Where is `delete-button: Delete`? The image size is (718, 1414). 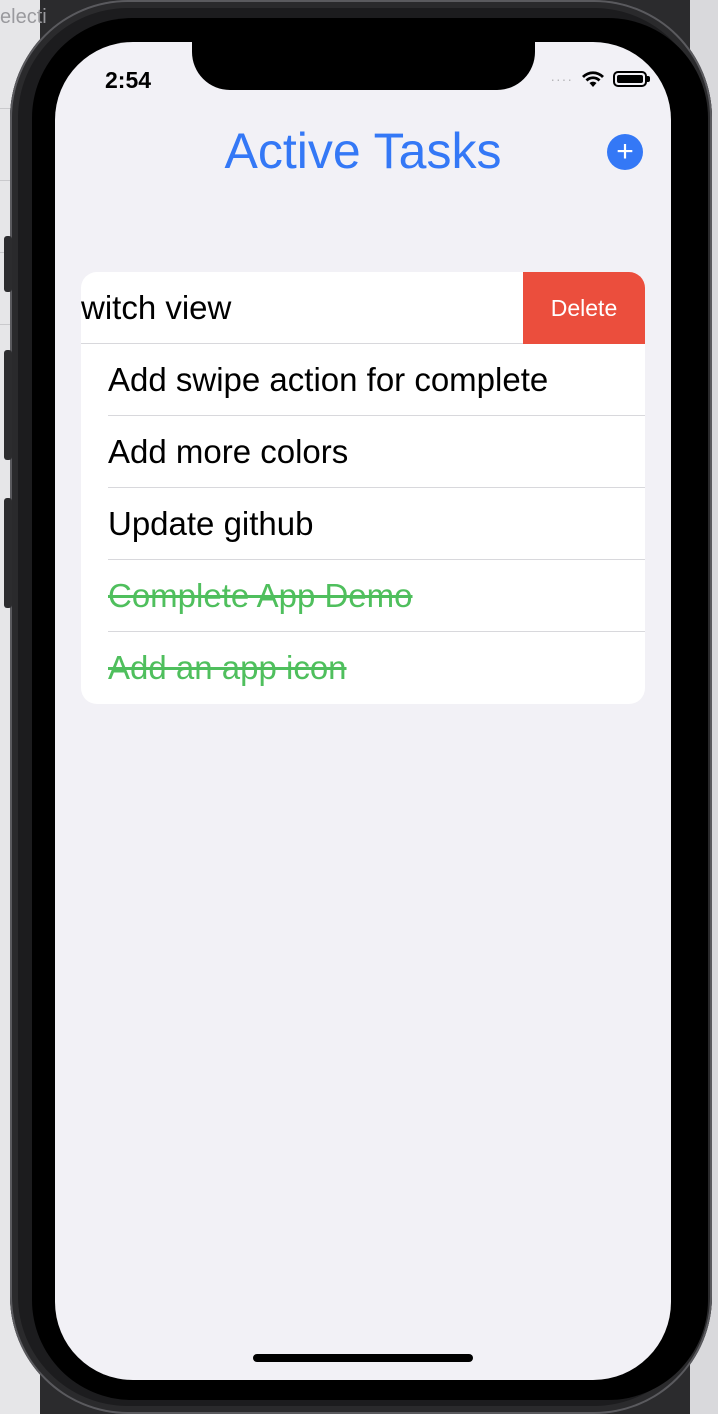
delete-button: Delete is located at coordinates (584, 308).